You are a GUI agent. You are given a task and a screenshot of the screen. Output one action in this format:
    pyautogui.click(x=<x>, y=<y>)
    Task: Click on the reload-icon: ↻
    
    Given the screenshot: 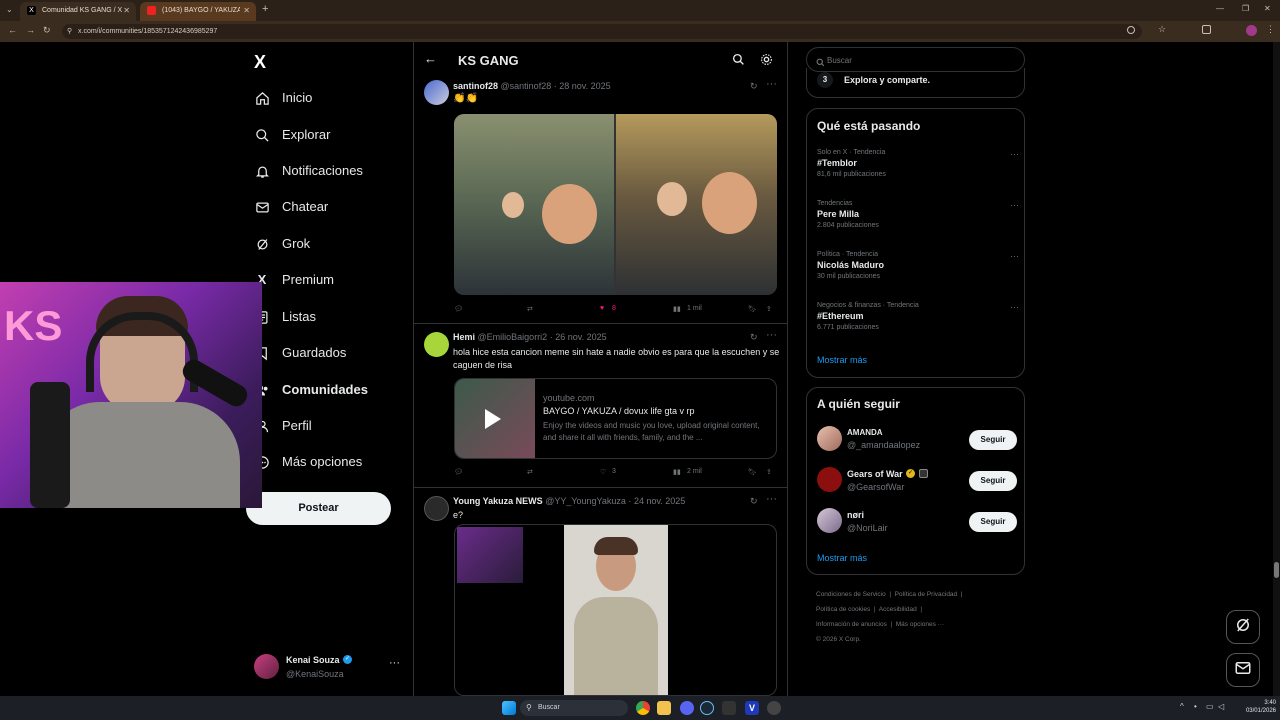 What is the action you would take?
    pyautogui.click(x=47, y=30)
    